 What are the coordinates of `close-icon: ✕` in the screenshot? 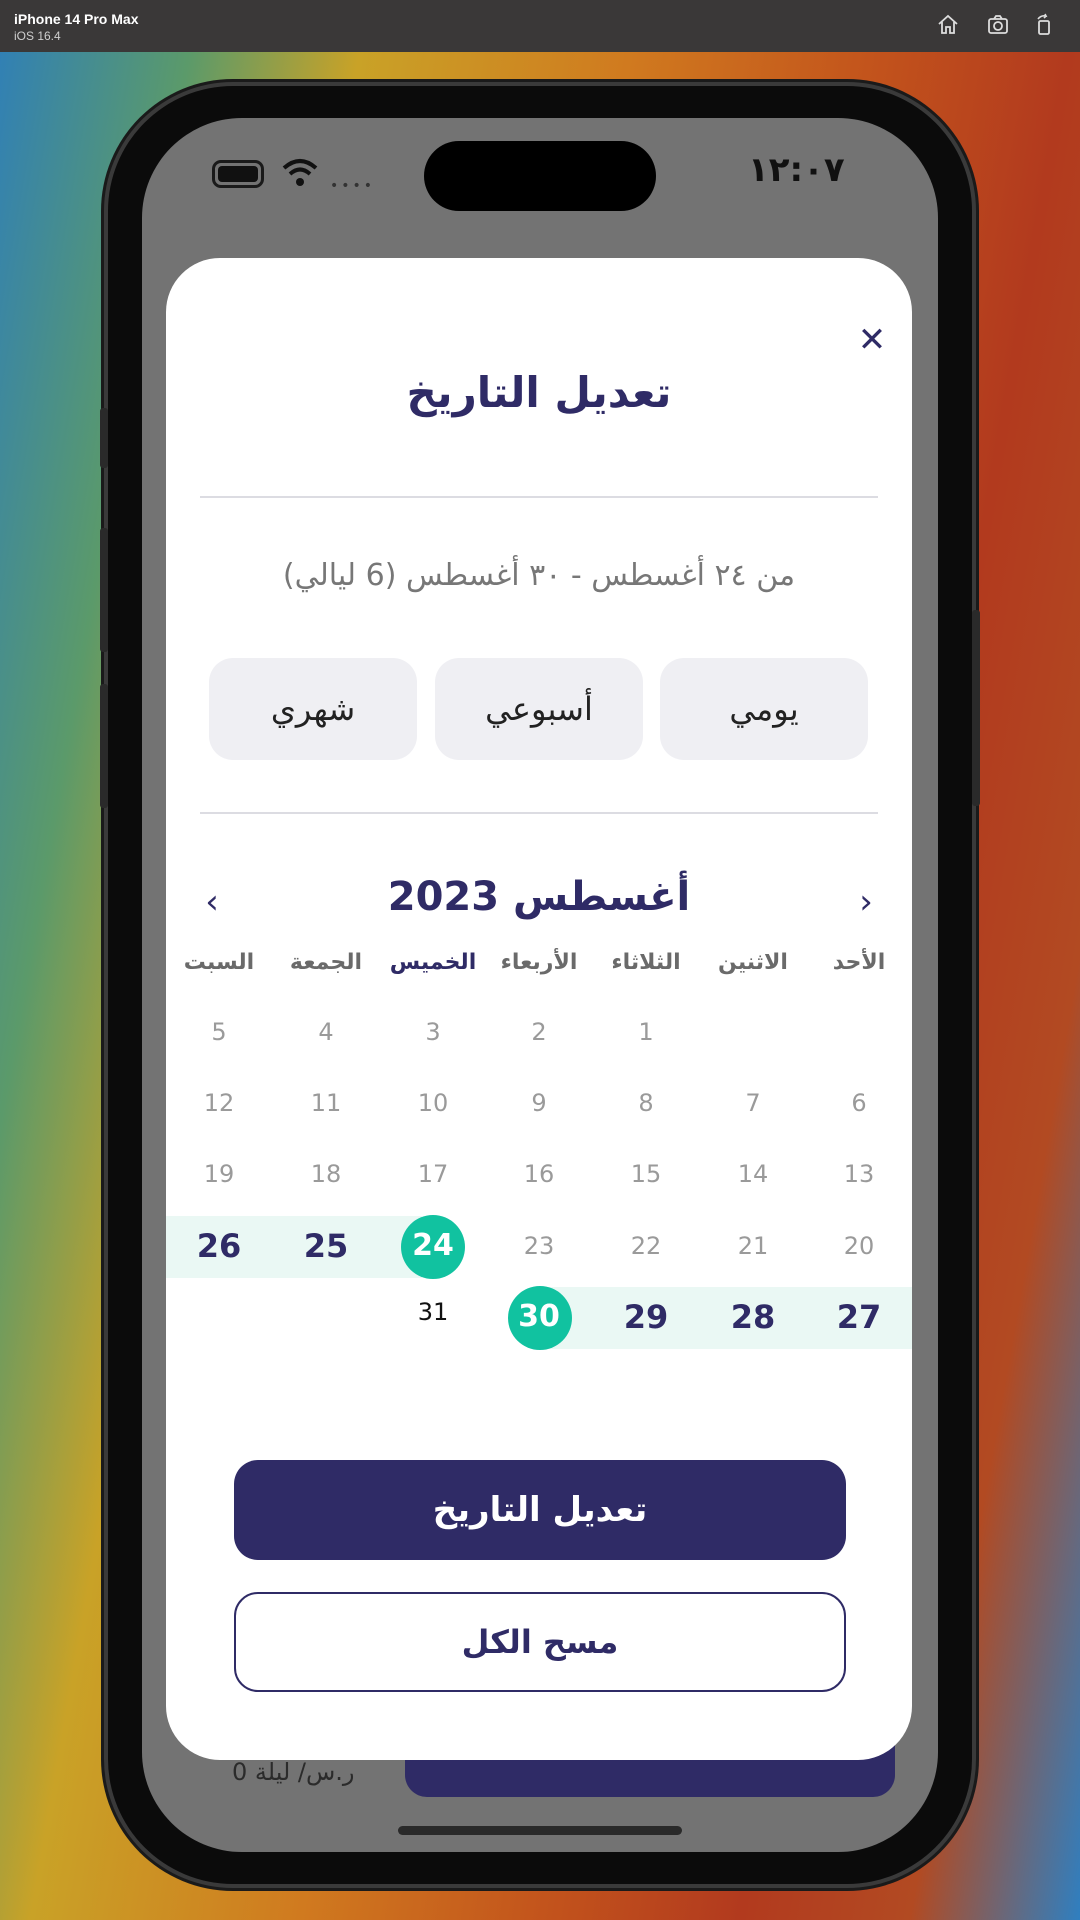 It's located at (872, 340).